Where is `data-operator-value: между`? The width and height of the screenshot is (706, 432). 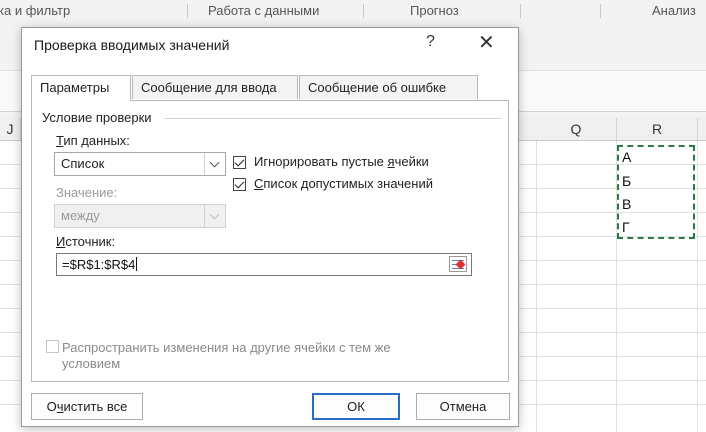 data-operator-value: между is located at coordinates (80, 215).